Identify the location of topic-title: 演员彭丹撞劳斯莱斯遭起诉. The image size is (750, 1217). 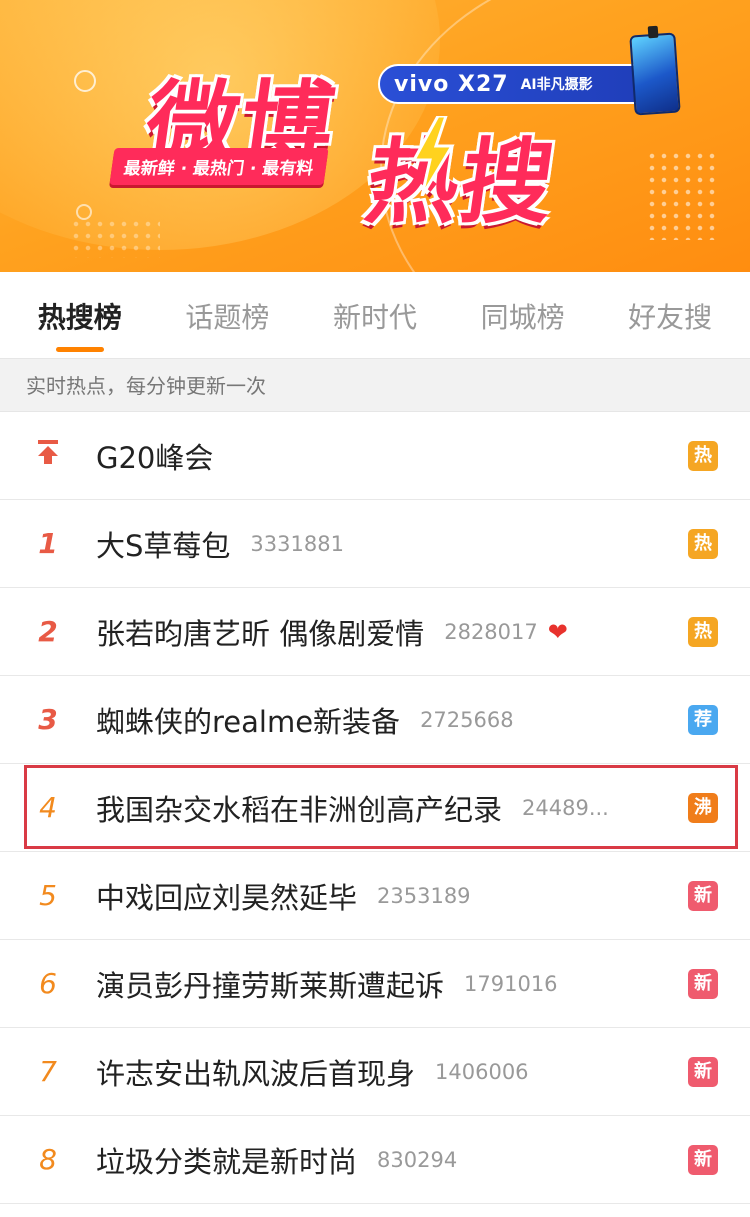
(270, 985).